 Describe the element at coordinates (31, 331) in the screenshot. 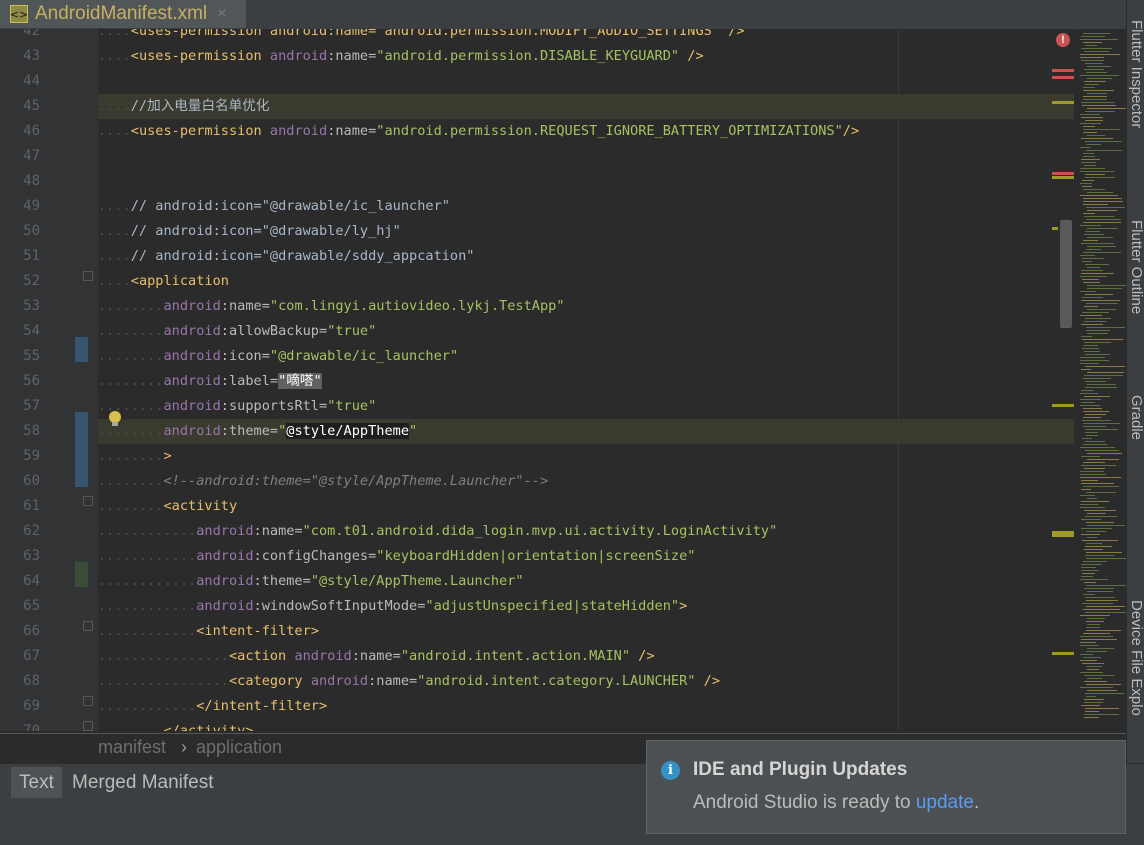

I see `line-number: 54` at that location.